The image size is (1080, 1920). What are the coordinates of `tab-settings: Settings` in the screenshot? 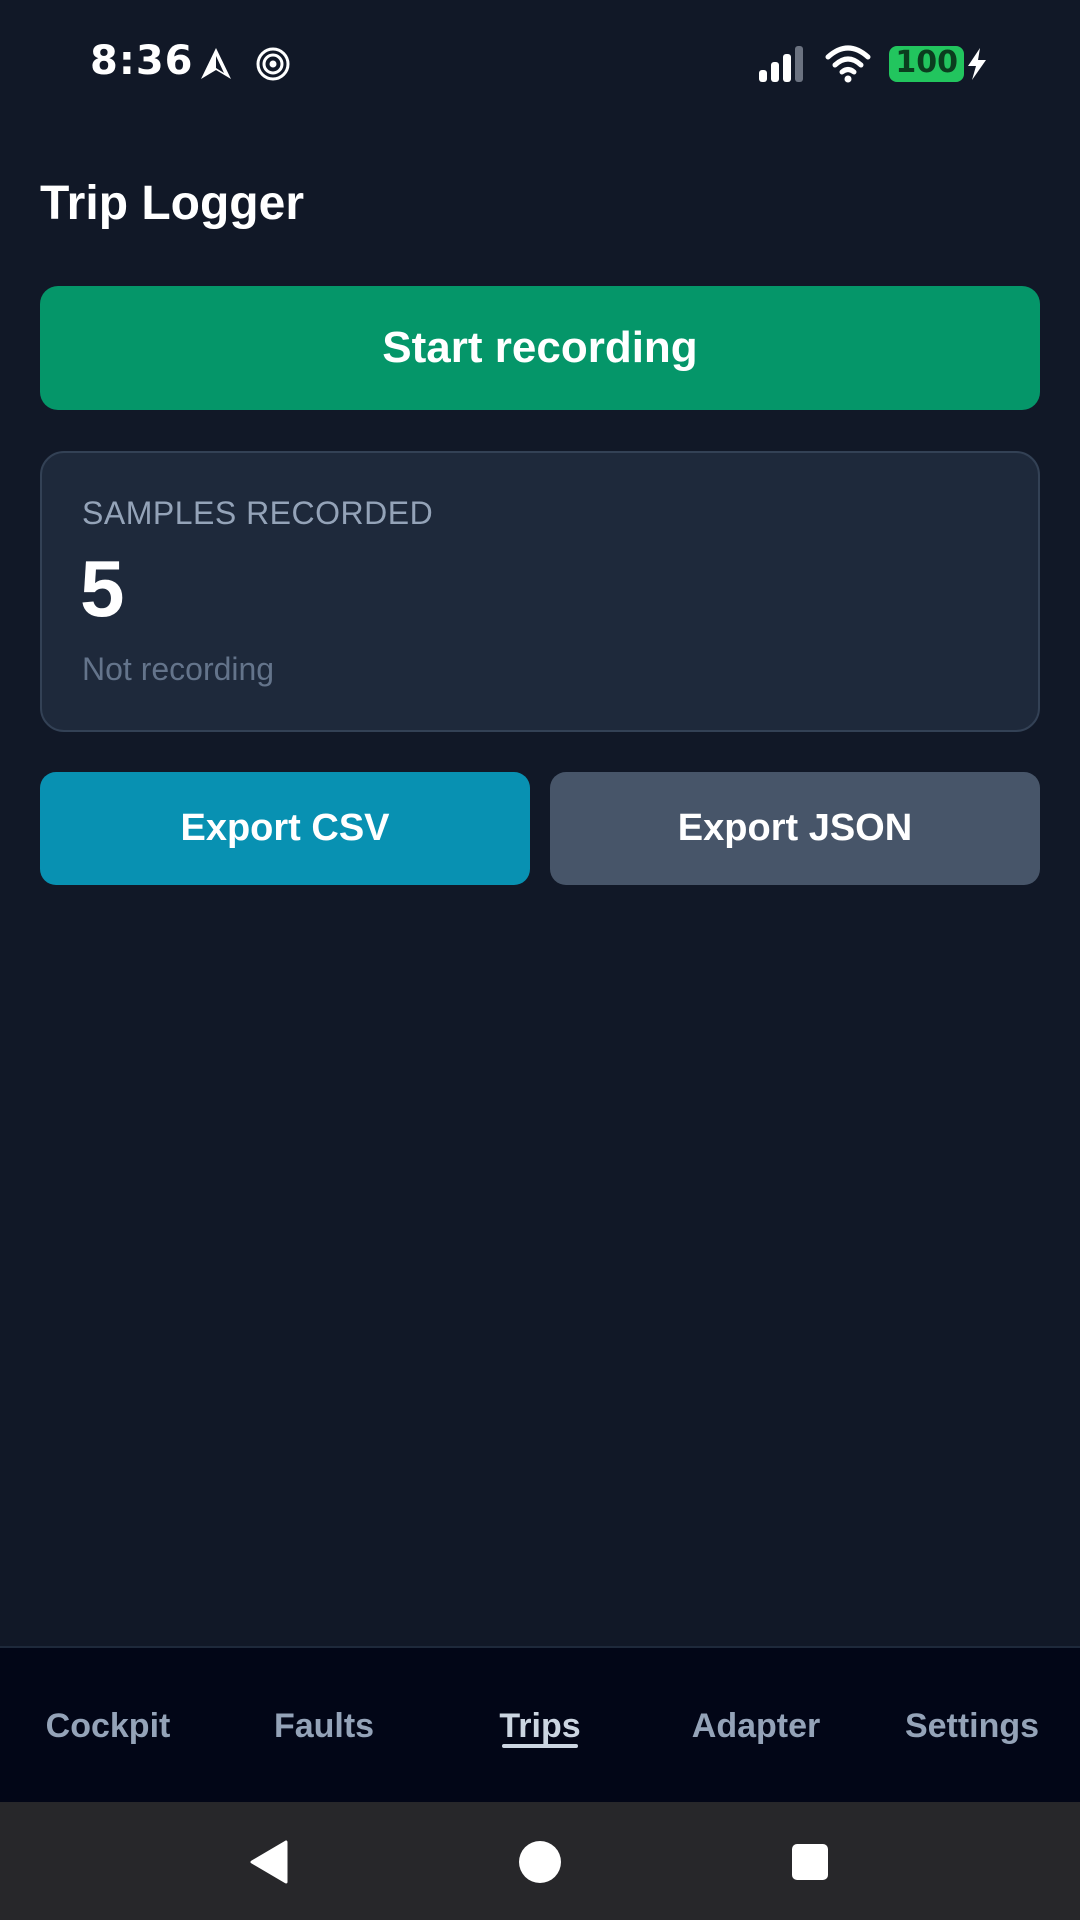 It's located at (972, 1726).